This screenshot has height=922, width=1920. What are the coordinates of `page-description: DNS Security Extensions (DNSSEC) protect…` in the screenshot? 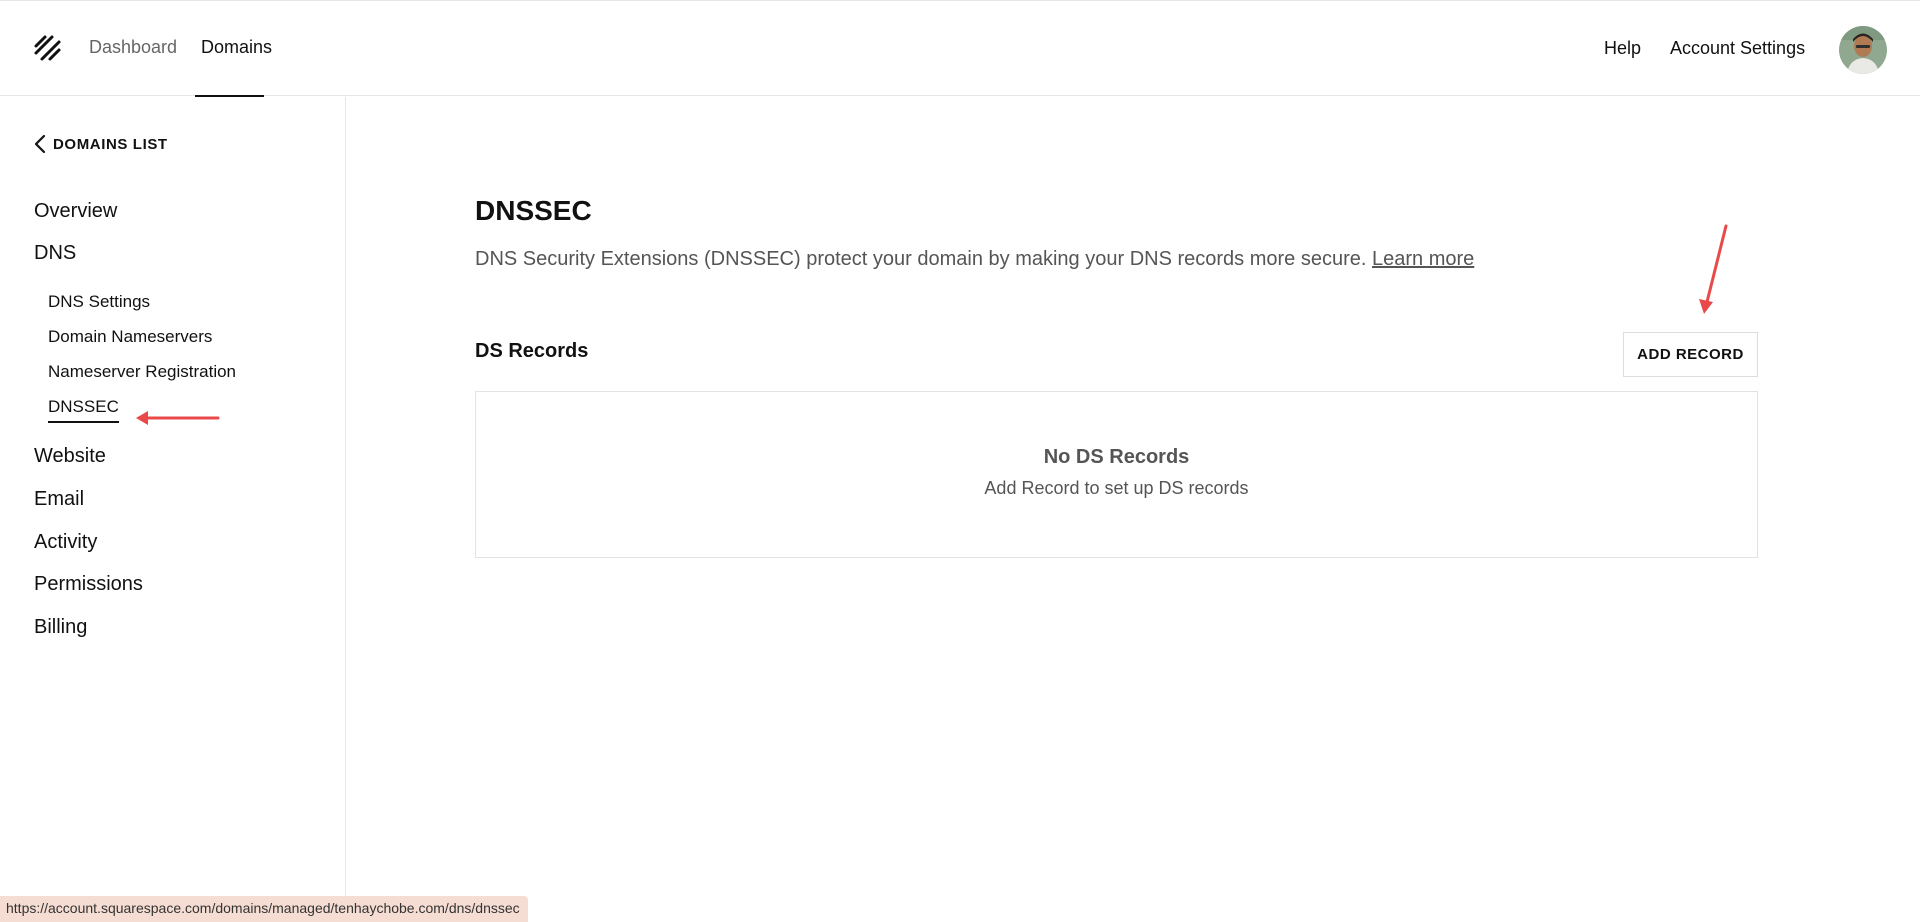 It's located at (974, 259).